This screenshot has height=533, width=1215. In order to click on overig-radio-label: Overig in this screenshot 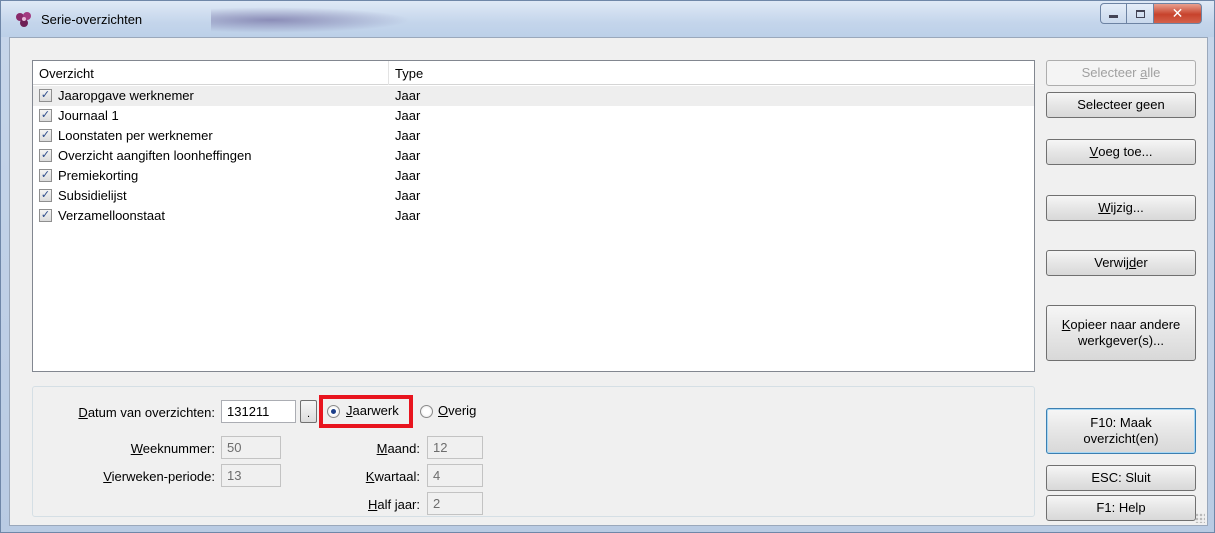, I will do `click(457, 410)`.